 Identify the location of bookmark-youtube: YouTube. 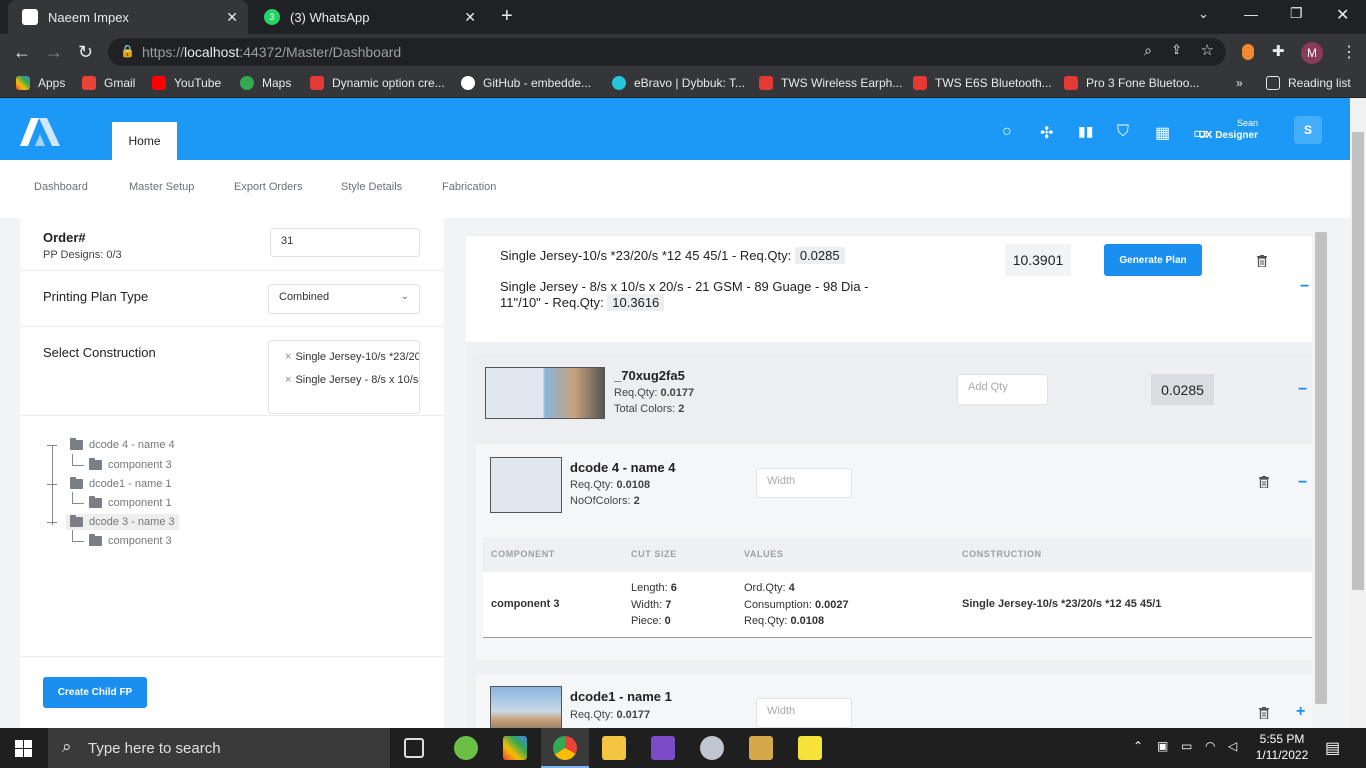
(186, 83).